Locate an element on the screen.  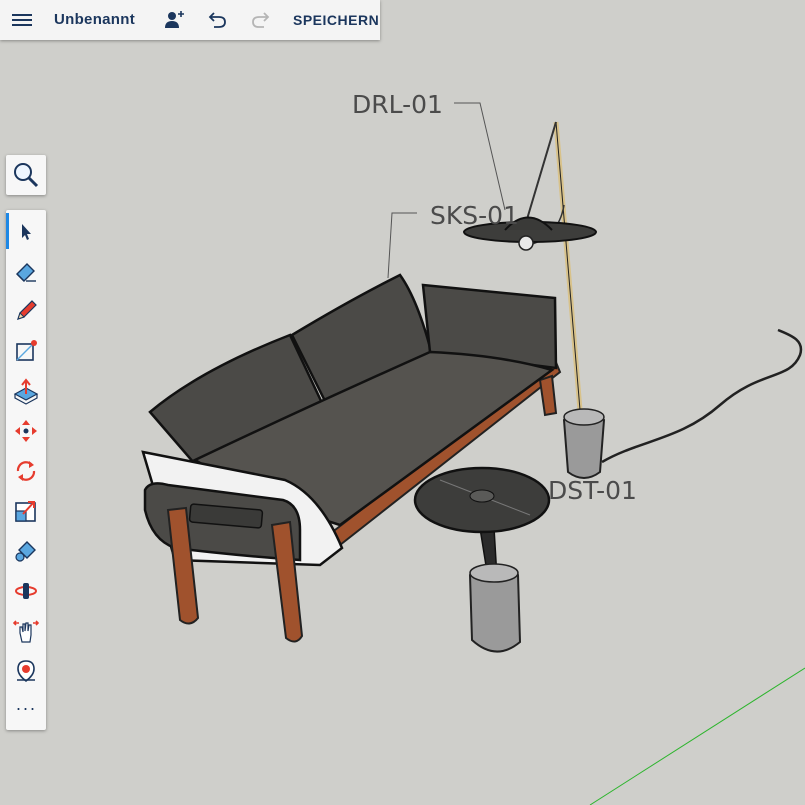
pencil-tool is located at coordinates (26, 311).